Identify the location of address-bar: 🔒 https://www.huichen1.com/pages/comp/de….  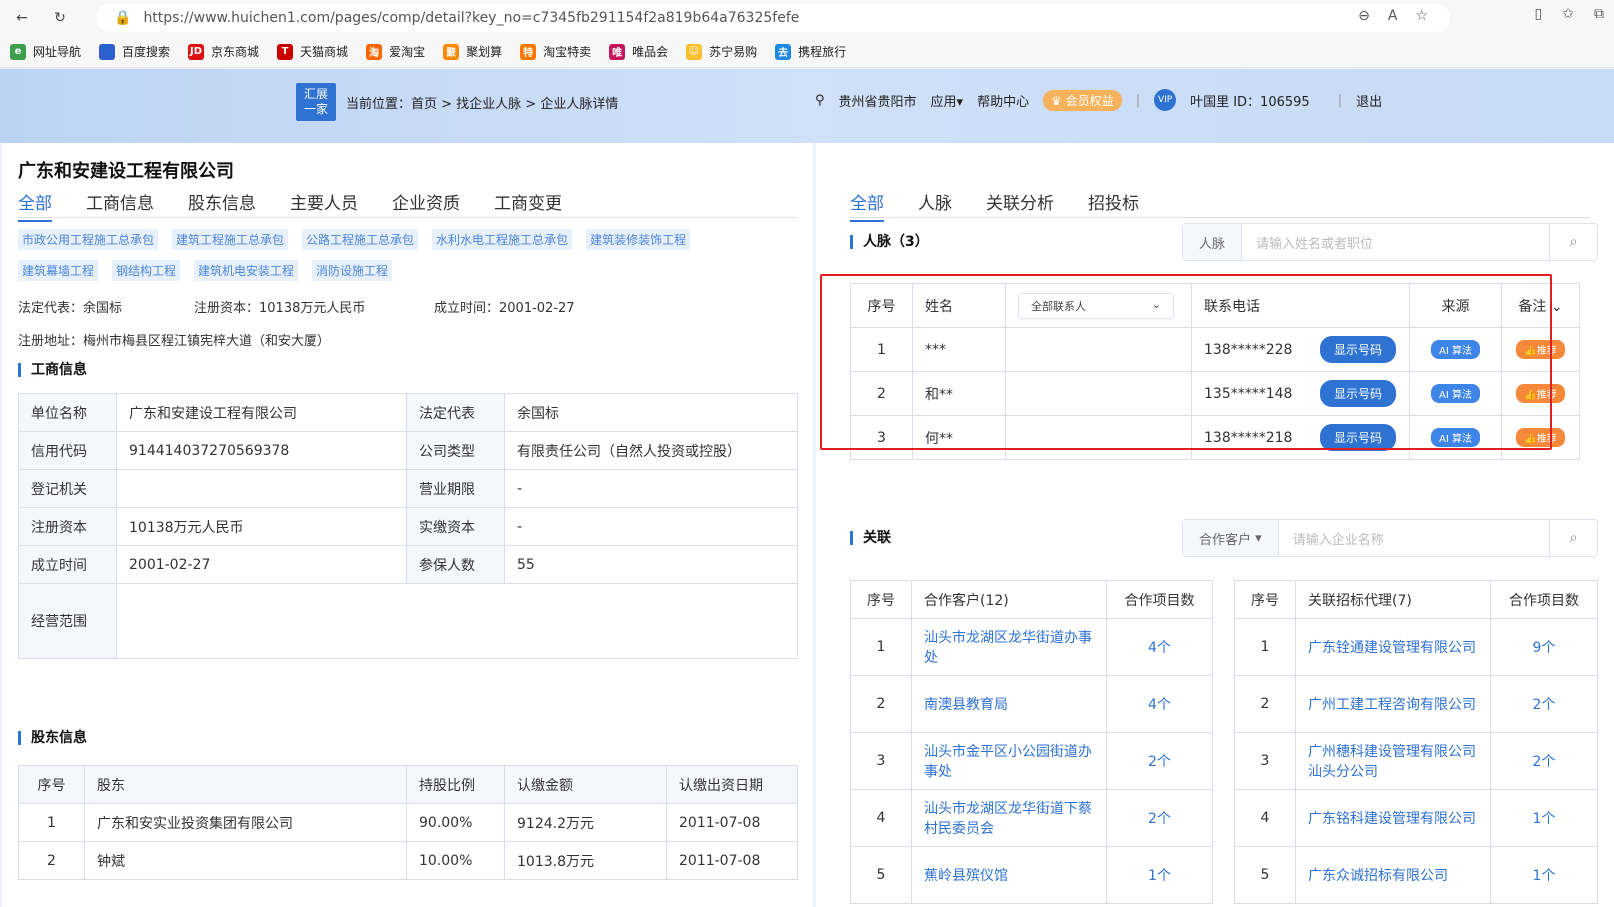
(773, 18).